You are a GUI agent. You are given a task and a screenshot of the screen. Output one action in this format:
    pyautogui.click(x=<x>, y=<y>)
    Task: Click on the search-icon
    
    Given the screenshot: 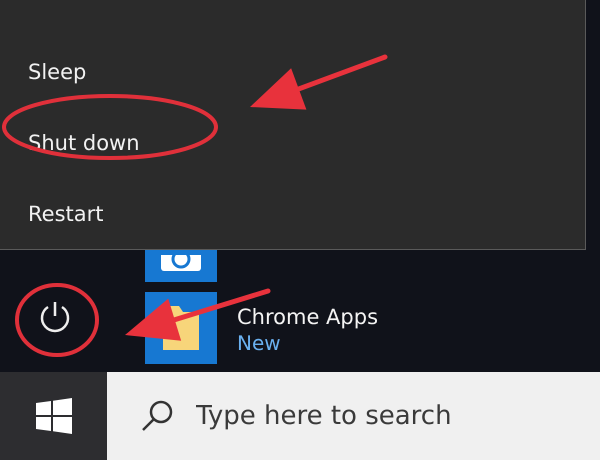 What is the action you would take?
    pyautogui.click(x=157, y=416)
    